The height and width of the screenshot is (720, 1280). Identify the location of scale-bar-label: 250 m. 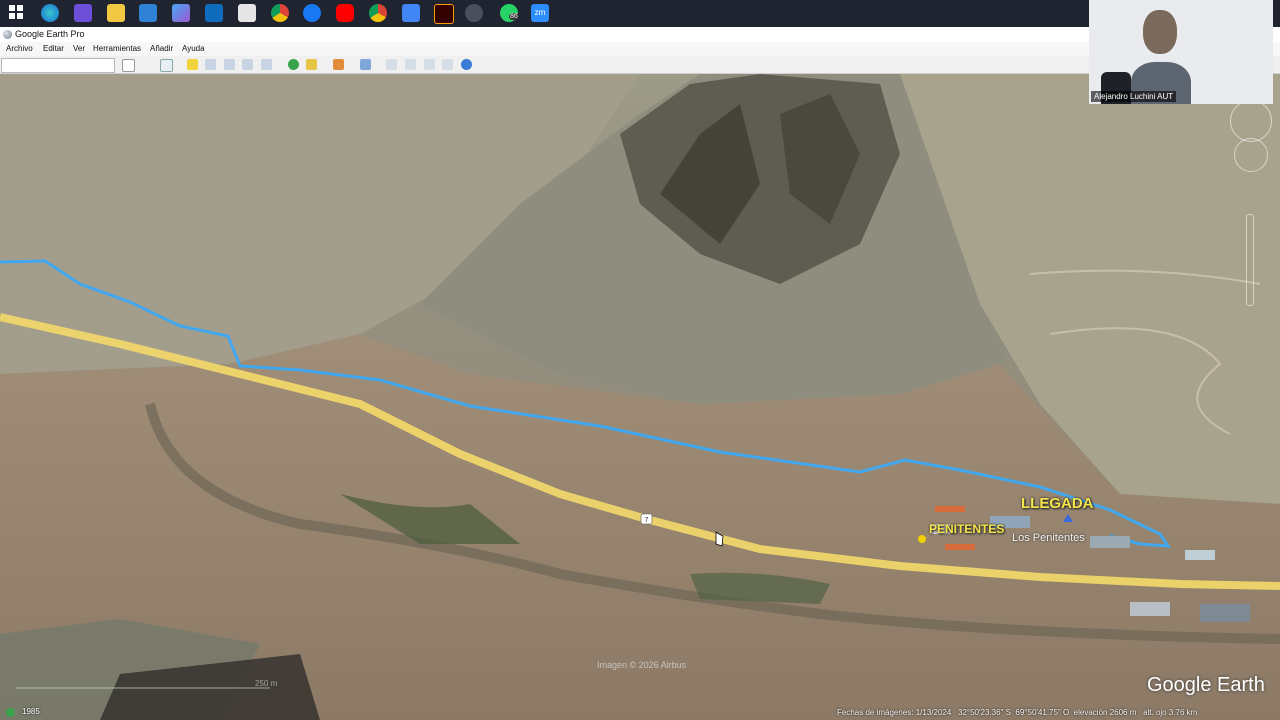
(266, 683).